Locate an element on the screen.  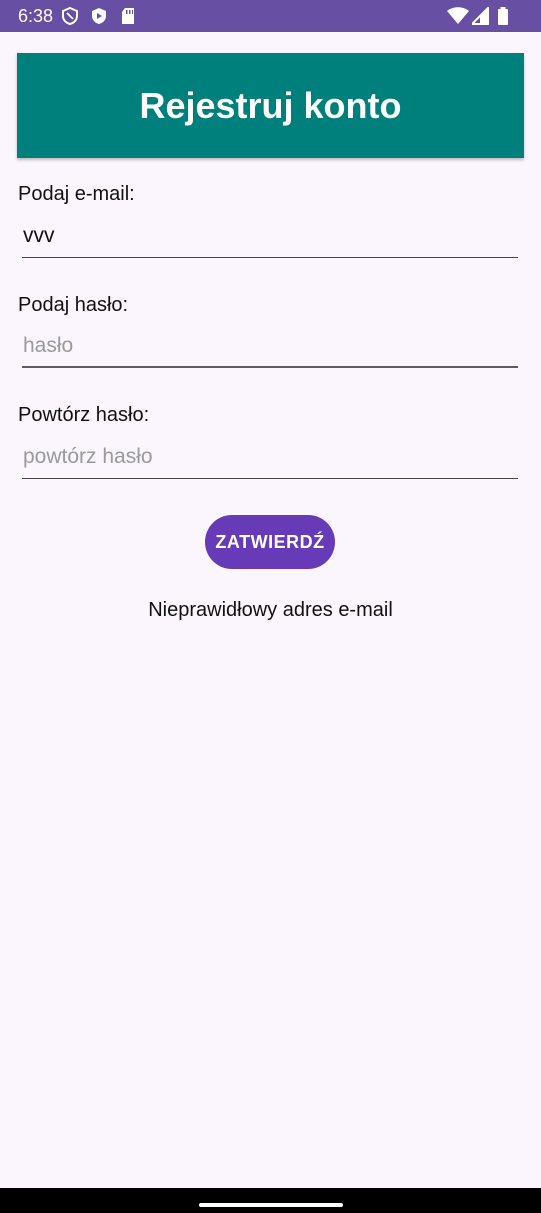
wifi-icon is located at coordinates (458, 16).